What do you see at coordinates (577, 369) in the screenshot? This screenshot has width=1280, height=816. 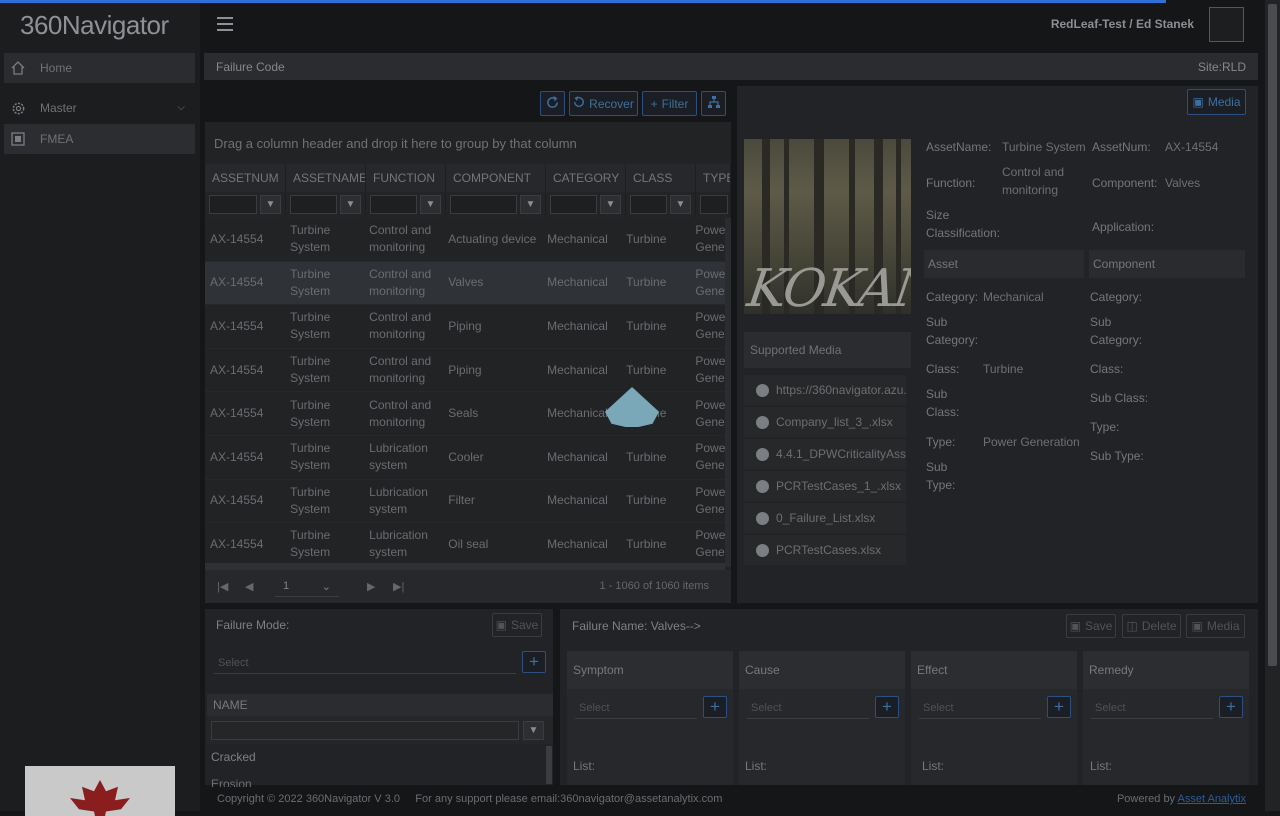 I see `table-cell: Mechanical` at bounding box center [577, 369].